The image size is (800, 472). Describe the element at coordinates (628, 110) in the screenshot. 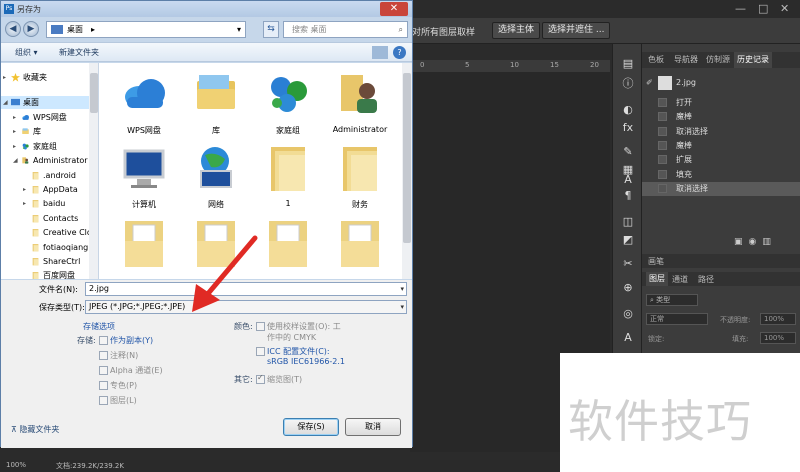

I see `color-panel-icon: ◐` at that location.